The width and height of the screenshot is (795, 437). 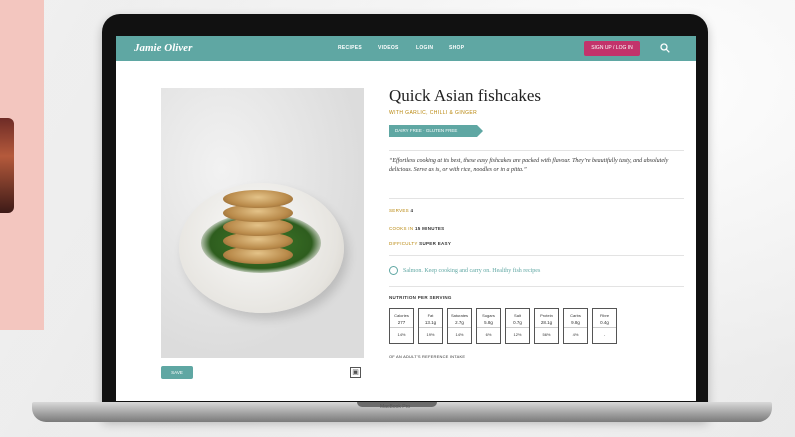 I want to click on nutrition-percent: 19%, so click(x=430, y=332).